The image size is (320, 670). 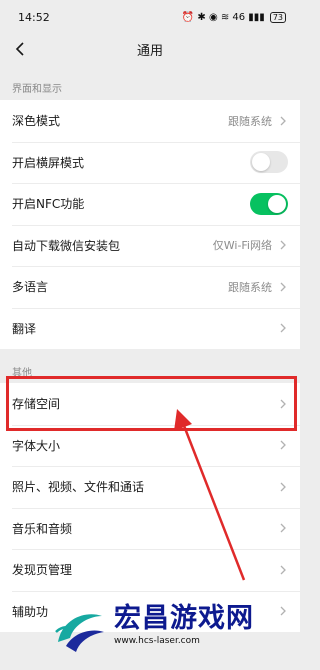 What do you see at coordinates (150, 528) in the screenshot?
I see `row-music-audio: 音乐和音频` at bounding box center [150, 528].